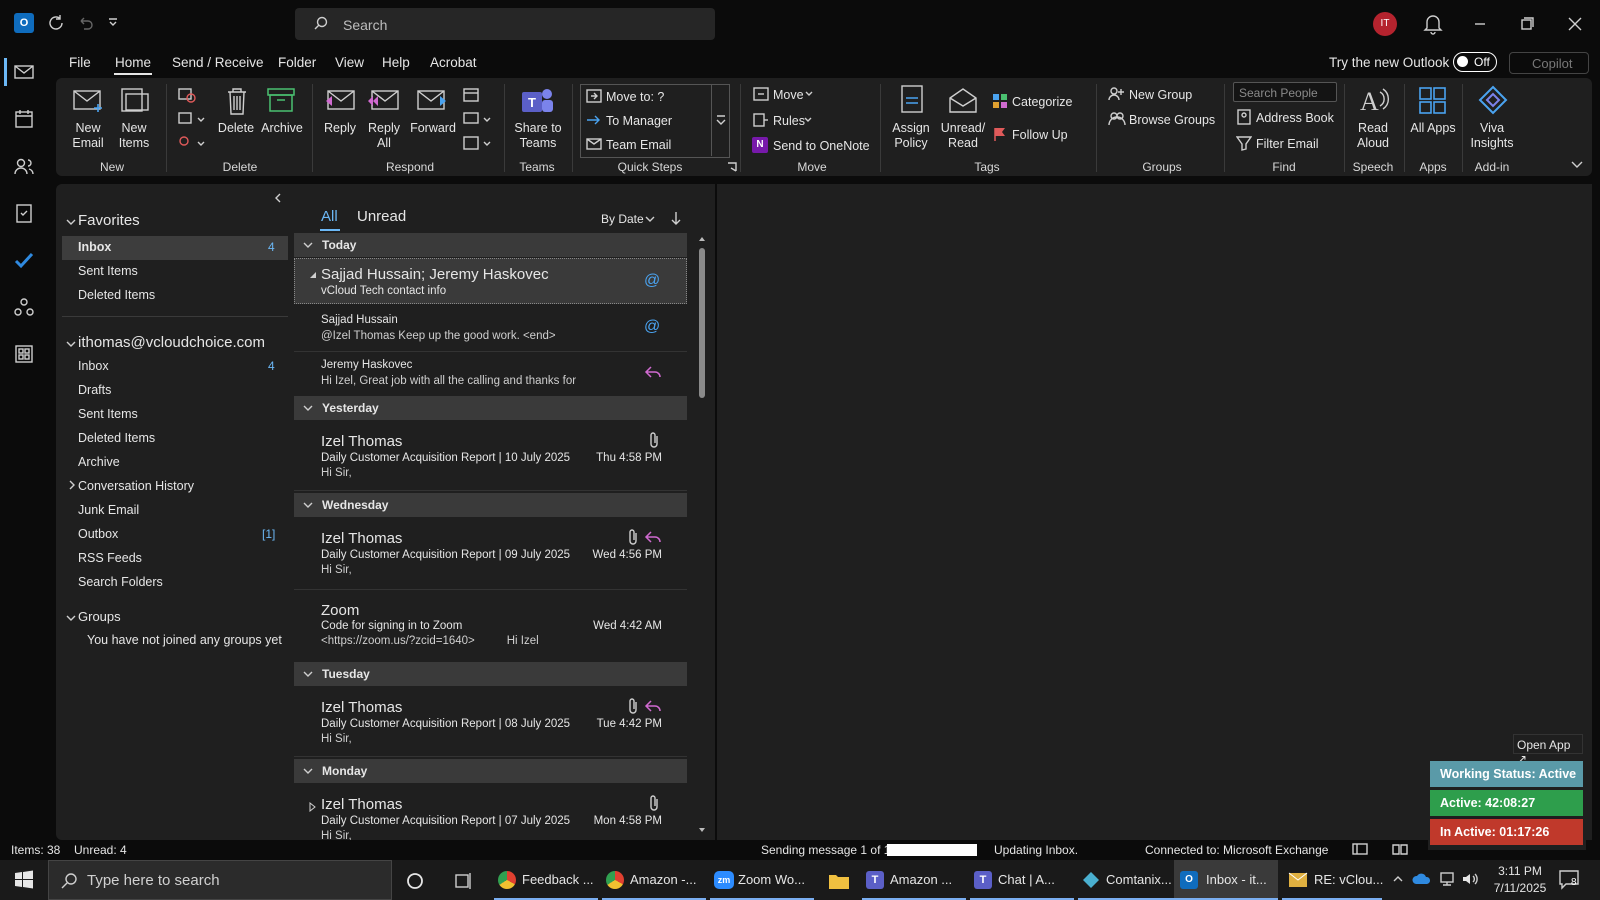 This screenshot has height=900, width=1600. What do you see at coordinates (1287, 144) in the screenshot?
I see `filter-email-button: Filter Email` at bounding box center [1287, 144].